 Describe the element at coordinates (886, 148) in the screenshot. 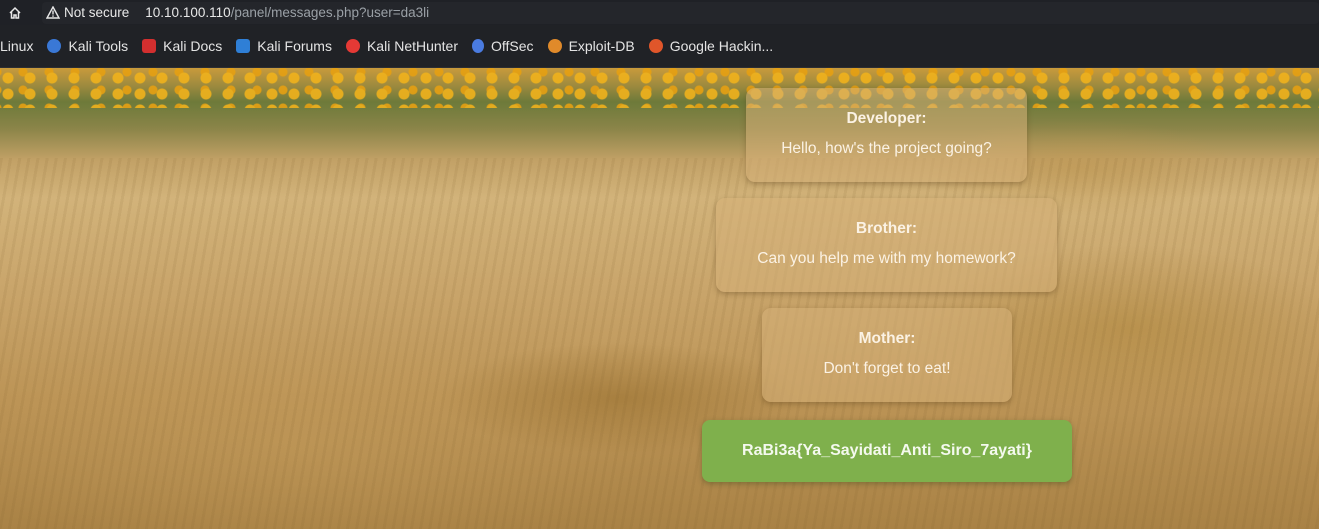

I see `message-text: Hello, how's the project going?` at that location.